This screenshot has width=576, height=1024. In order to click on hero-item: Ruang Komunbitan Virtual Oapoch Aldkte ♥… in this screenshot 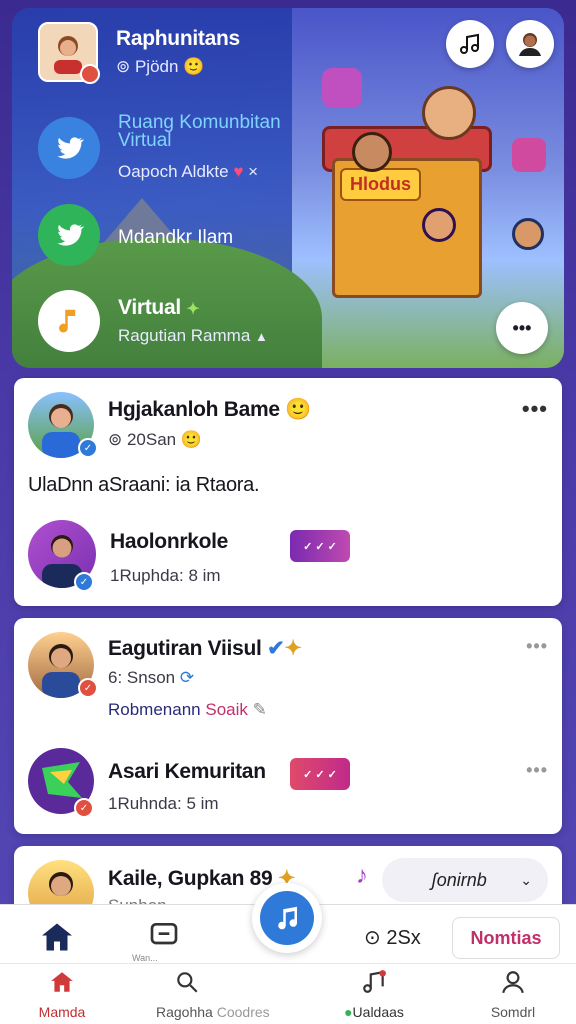, I will do `click(173, 147)`.